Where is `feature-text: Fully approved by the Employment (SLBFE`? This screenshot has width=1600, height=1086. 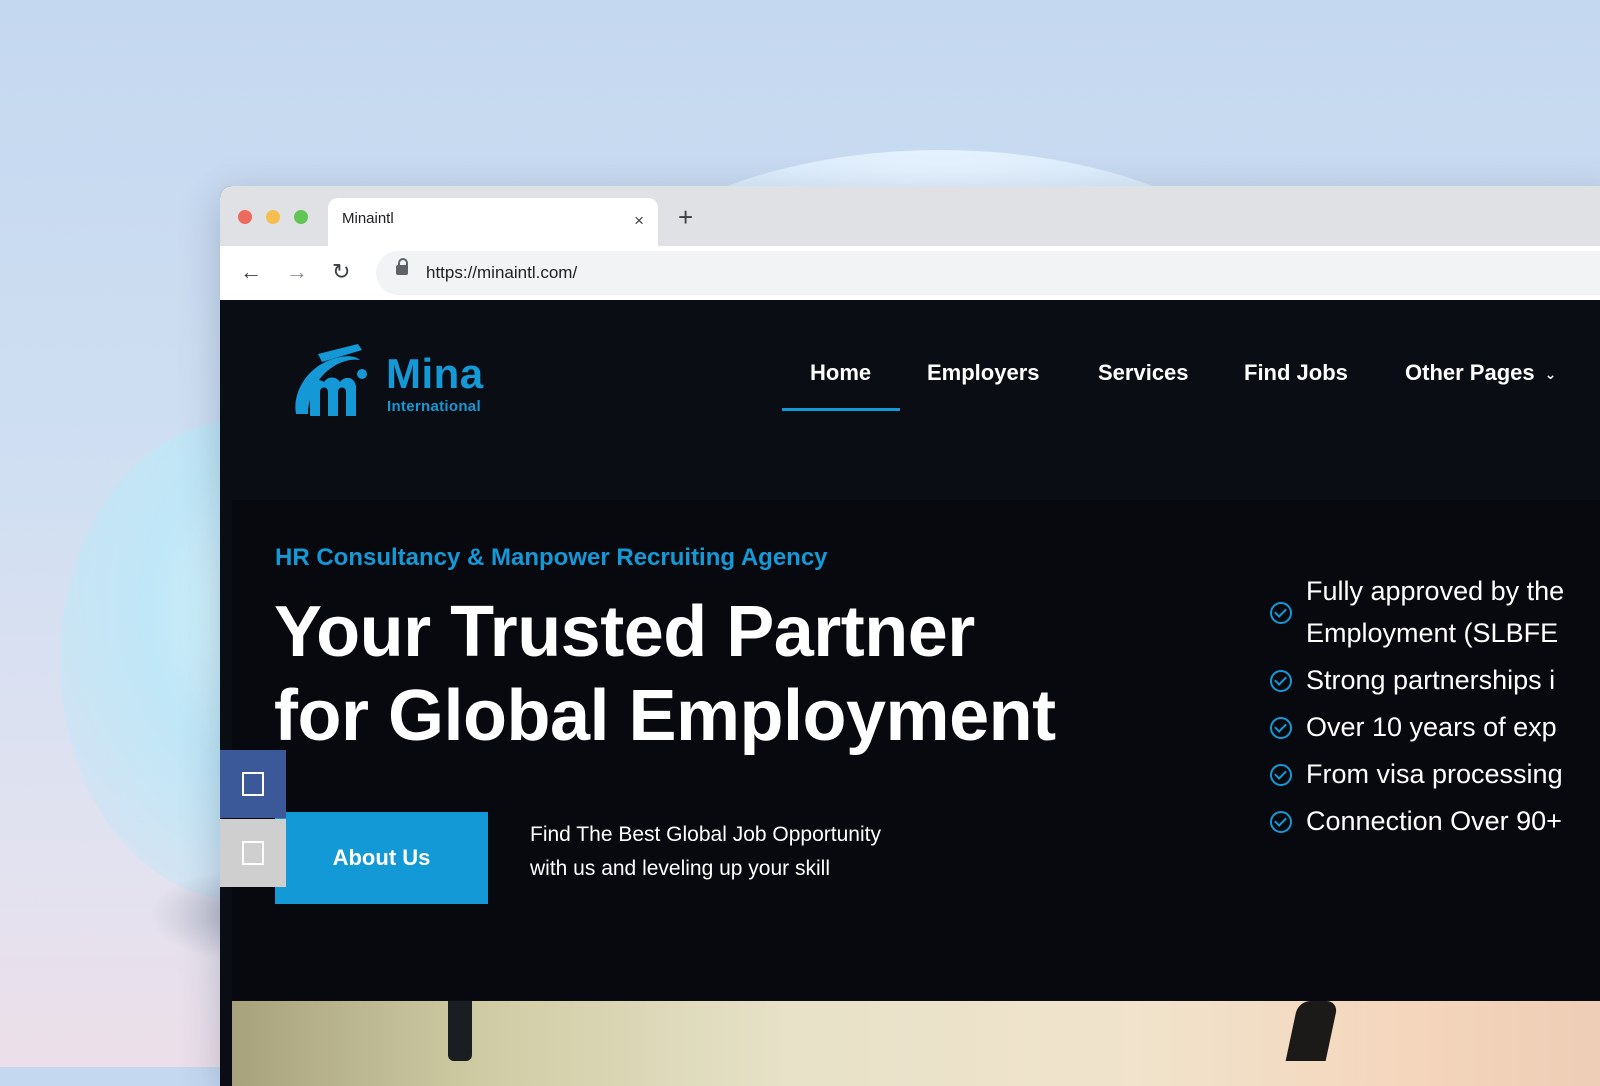 feature-text: Fully approved by the Employment (SLBFE is located at coordinates (1435, 612).